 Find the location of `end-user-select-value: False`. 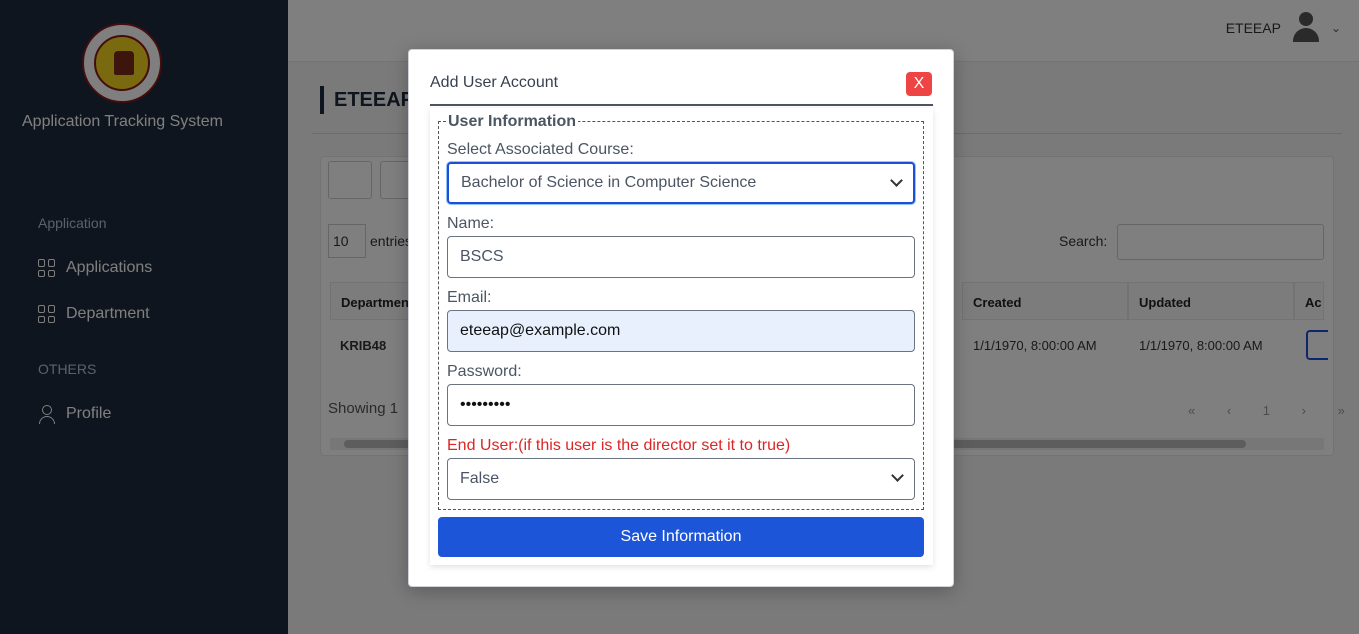

end-user-select-value: False is located at coordinates (480, 478).